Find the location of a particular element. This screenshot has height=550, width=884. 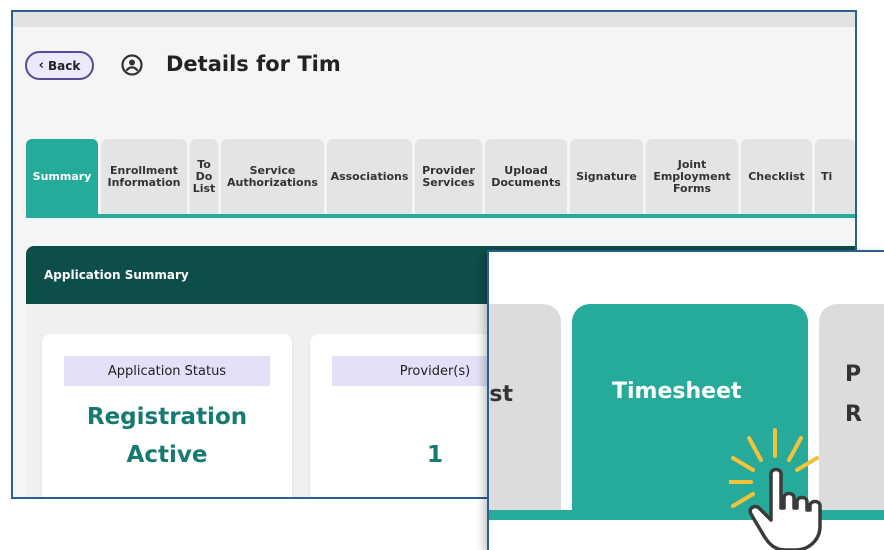

back-button: ‹ Back is located at coordinates (59, 65).